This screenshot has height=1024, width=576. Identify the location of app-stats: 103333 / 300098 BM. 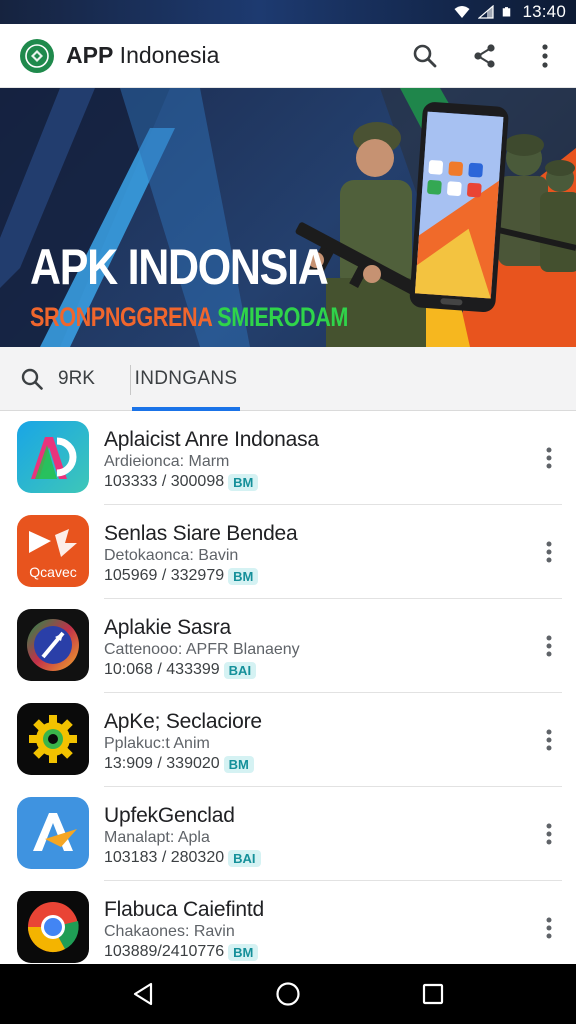
(181, 482).